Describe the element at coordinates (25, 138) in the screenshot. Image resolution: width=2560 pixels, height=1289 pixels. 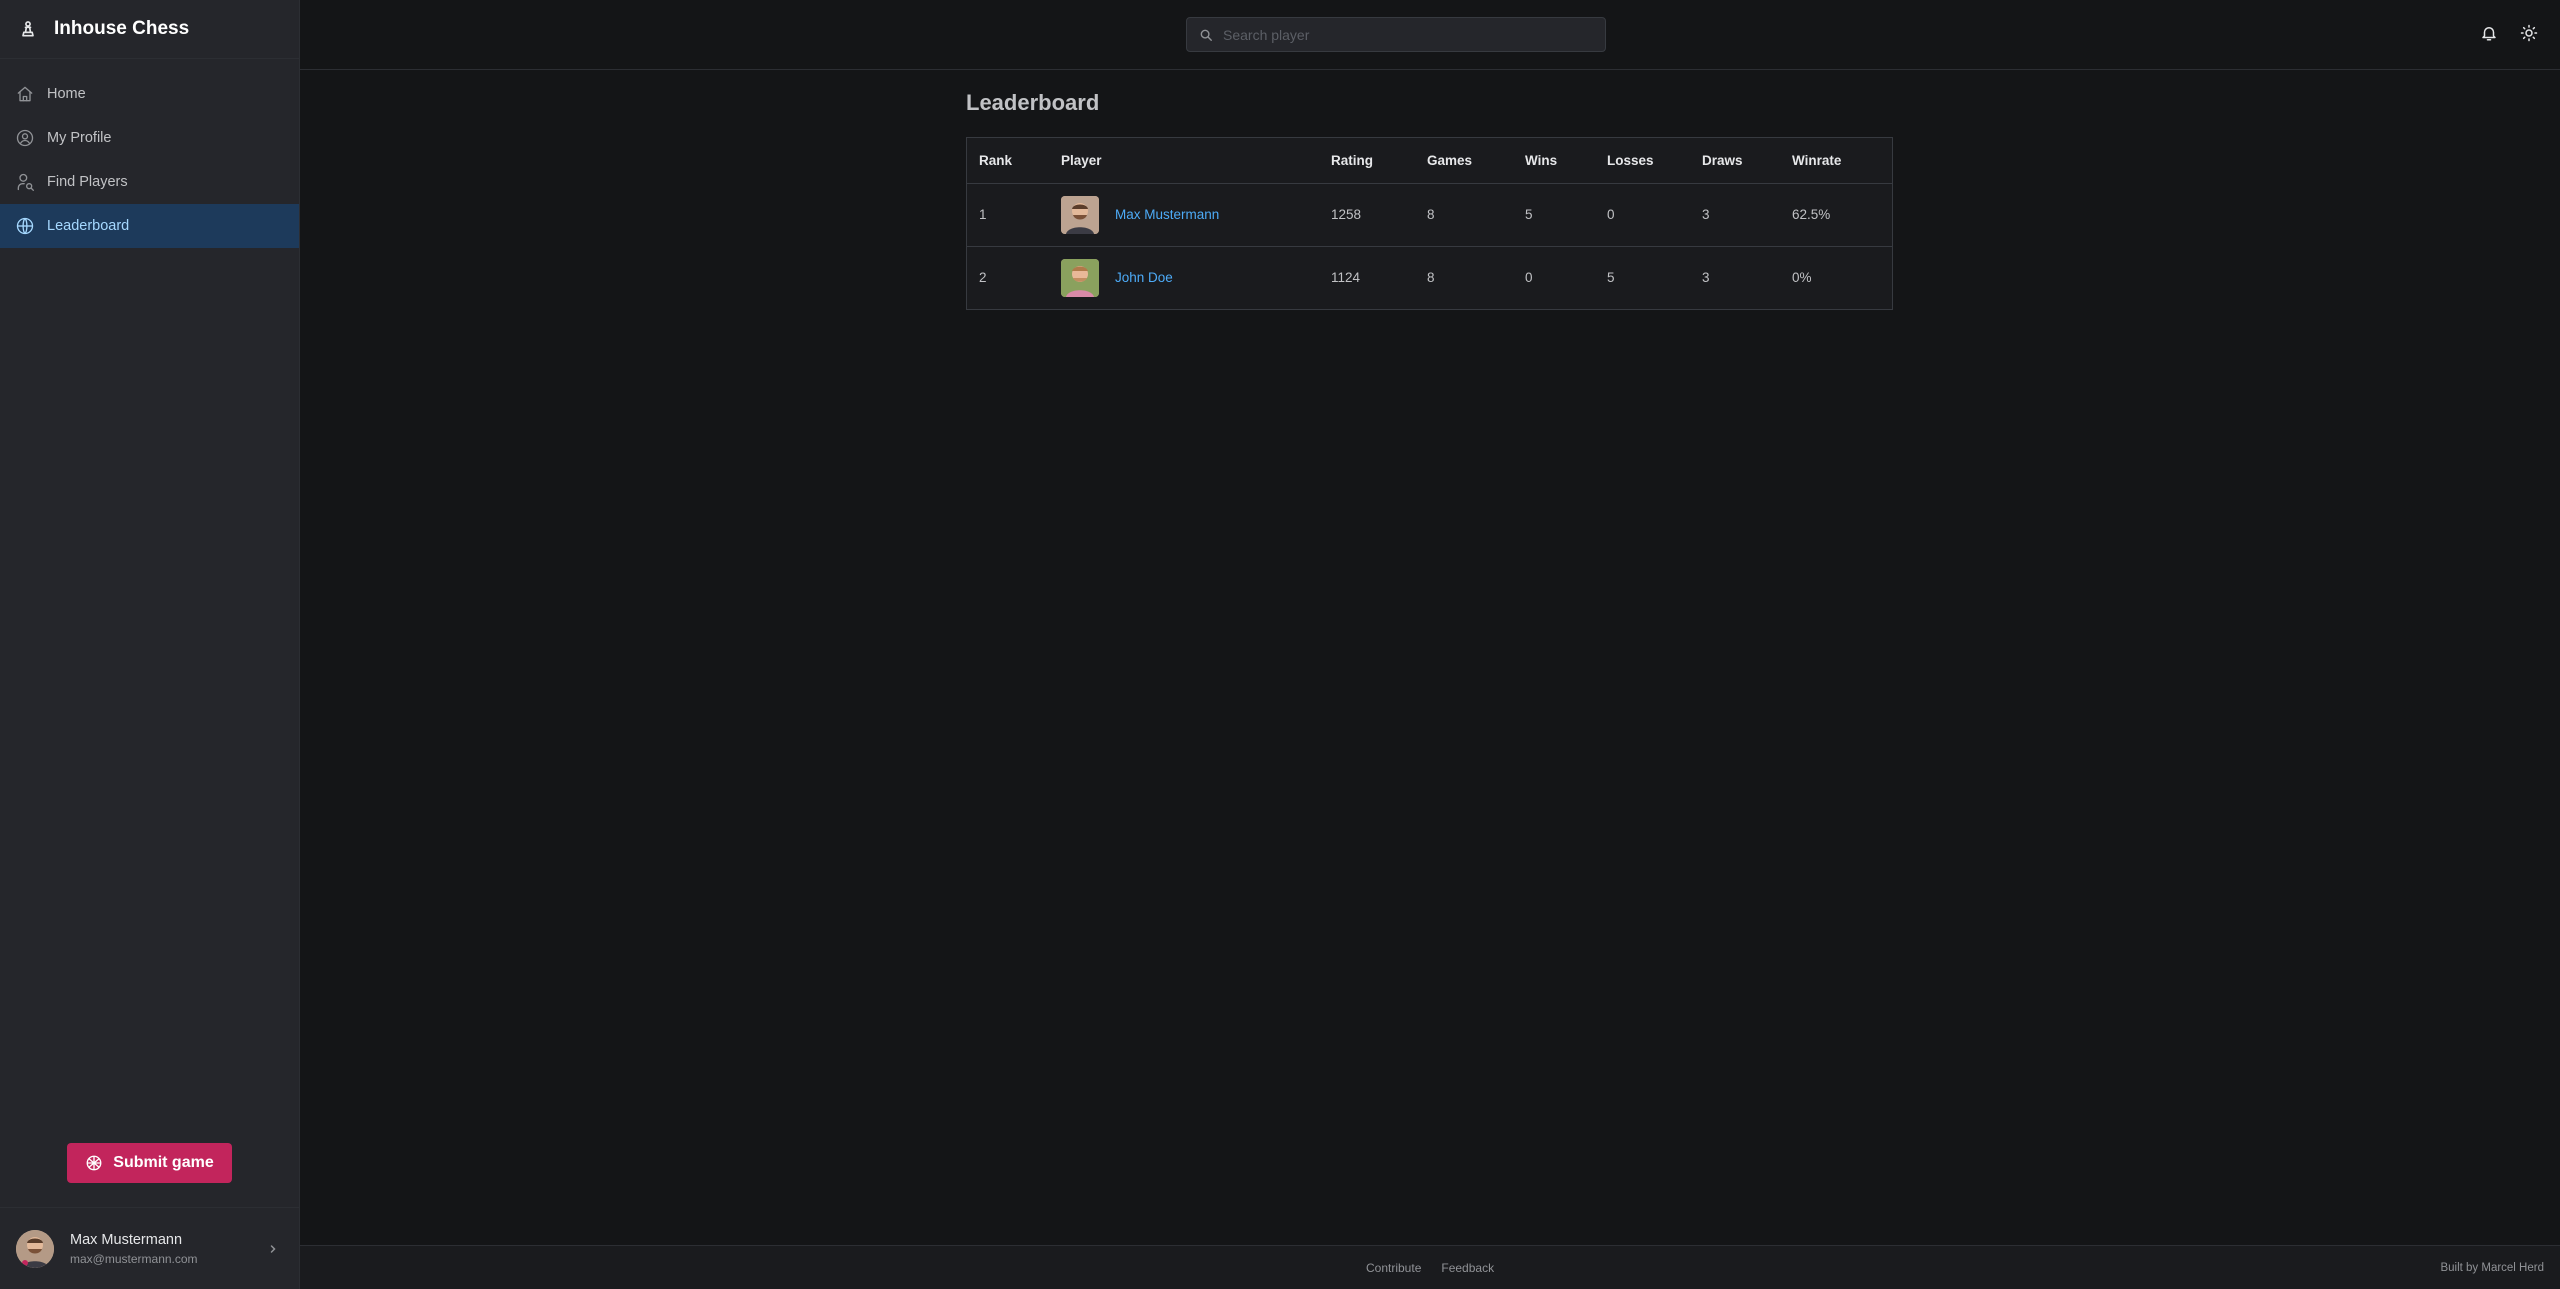
I see `user-circle-icon` at that location.